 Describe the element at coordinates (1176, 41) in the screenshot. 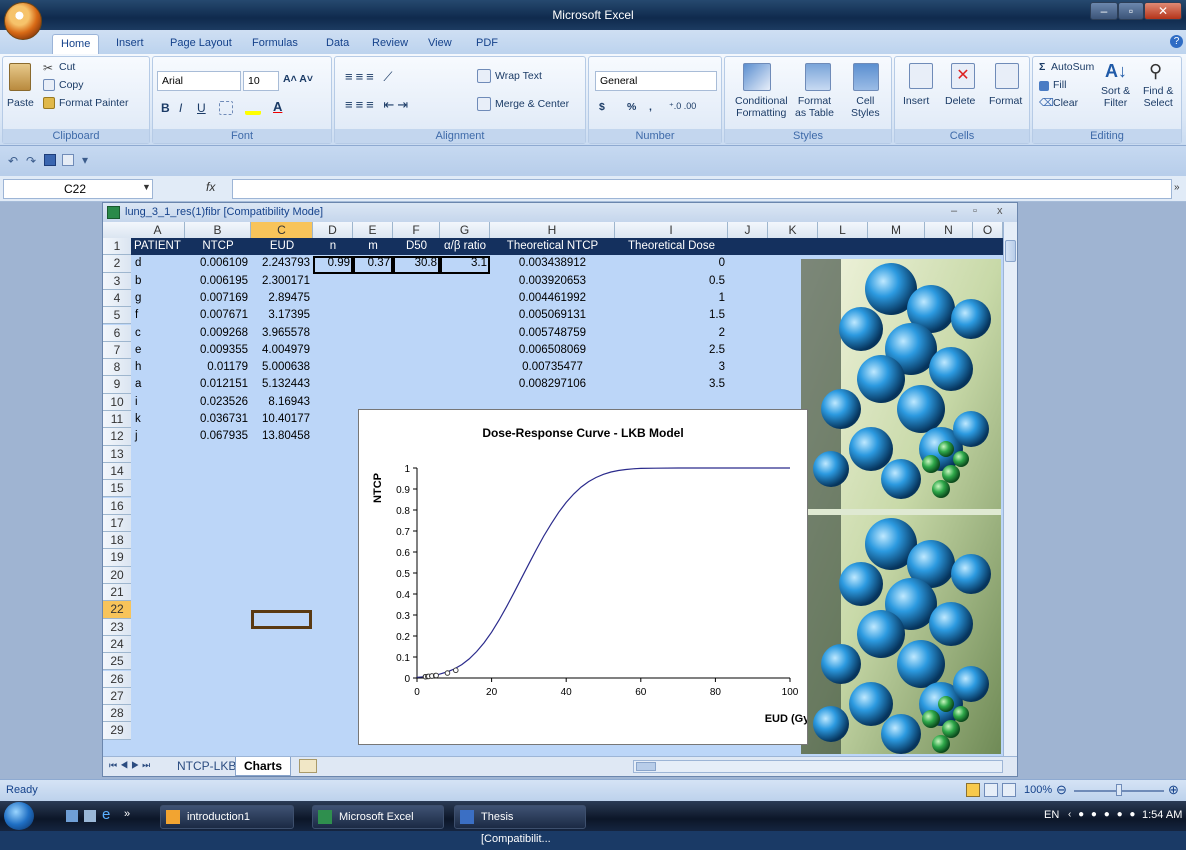

I see `help-icon: ?` at that location.